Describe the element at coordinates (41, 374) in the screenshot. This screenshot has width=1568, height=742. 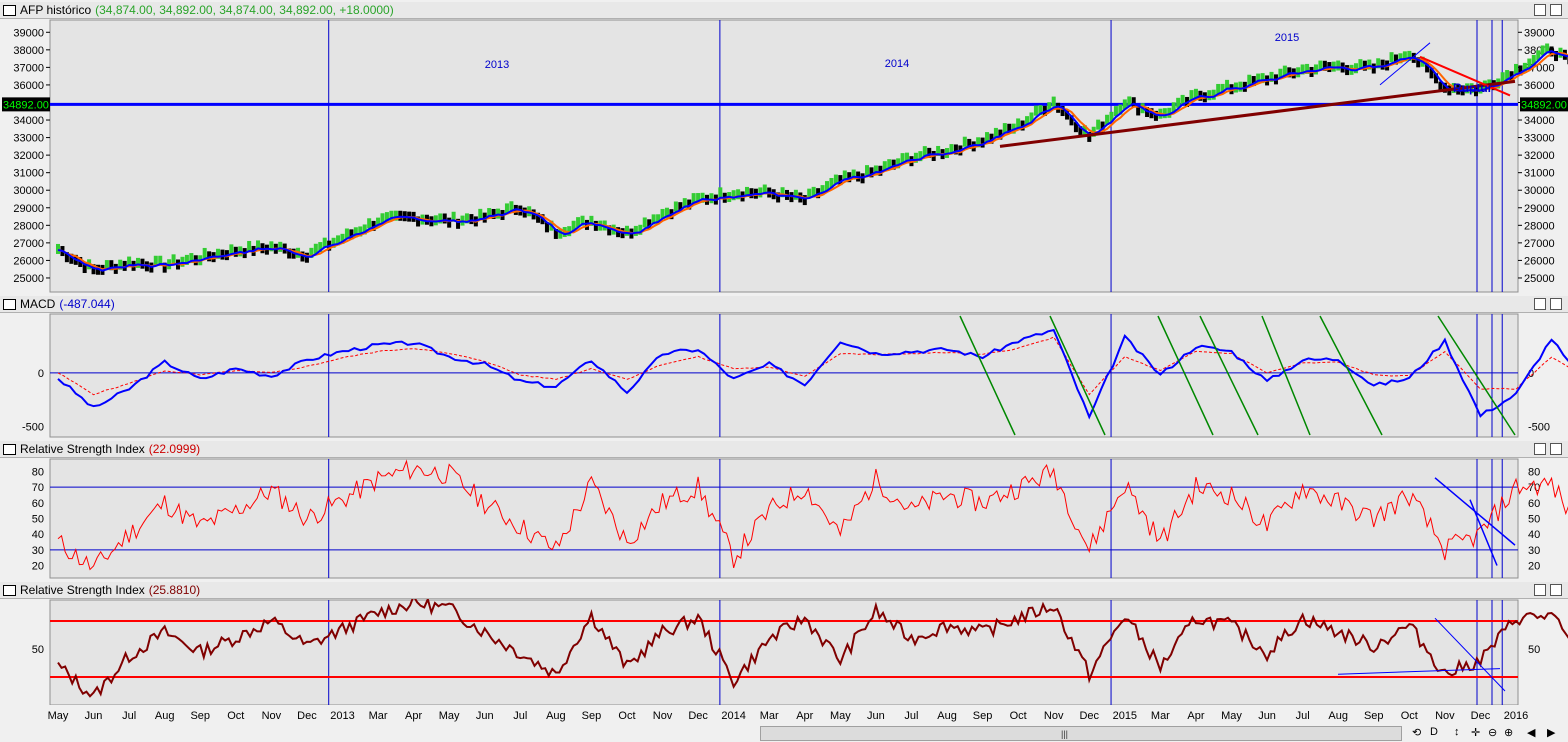
I see `y-tick-label: 0` at that location.